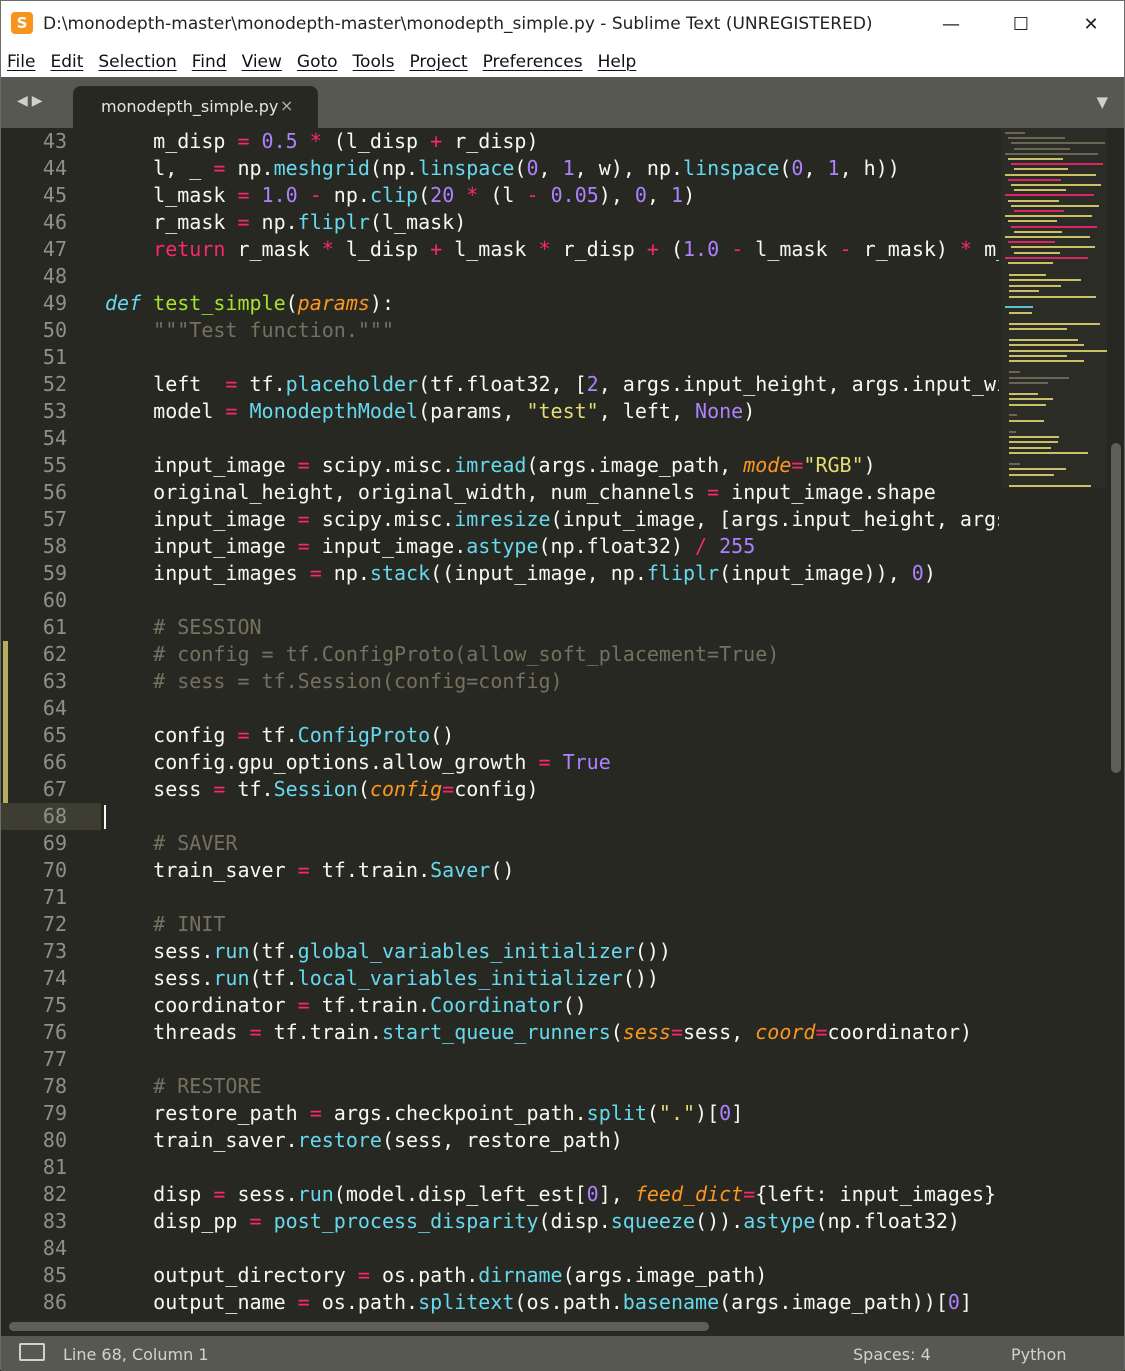 This screenshot has height=1371, width=1125. What do you see at coordinates (262, 62) in the screenshot?
I see `menu-view: View` at bounding box center [262, 62].